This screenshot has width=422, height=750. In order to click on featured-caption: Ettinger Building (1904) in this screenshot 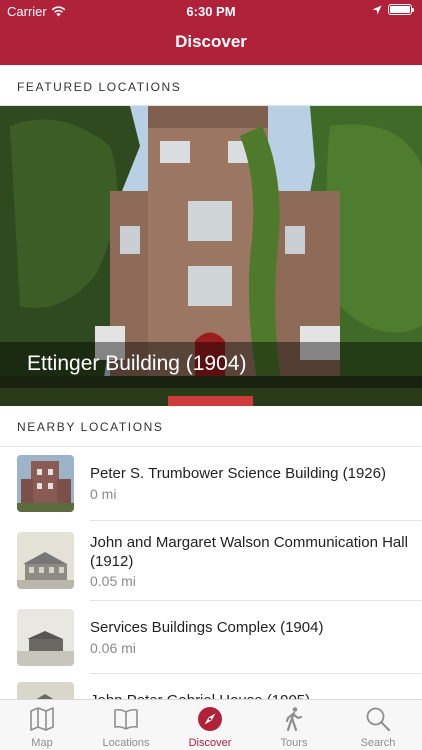, I will do `click(211, 365)`.